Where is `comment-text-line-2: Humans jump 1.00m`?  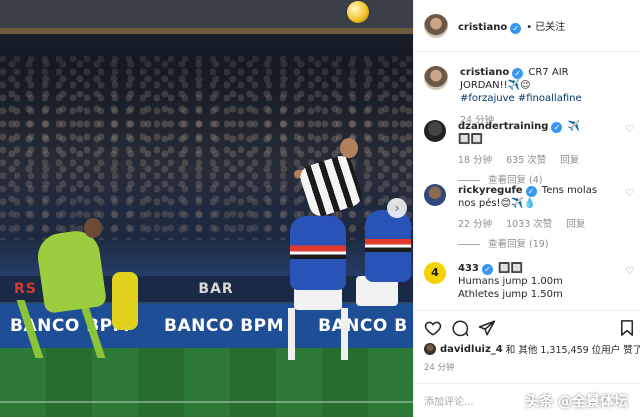 comment-text-line-2: Humans jump 1.00m is located at coordinates (510, 281).